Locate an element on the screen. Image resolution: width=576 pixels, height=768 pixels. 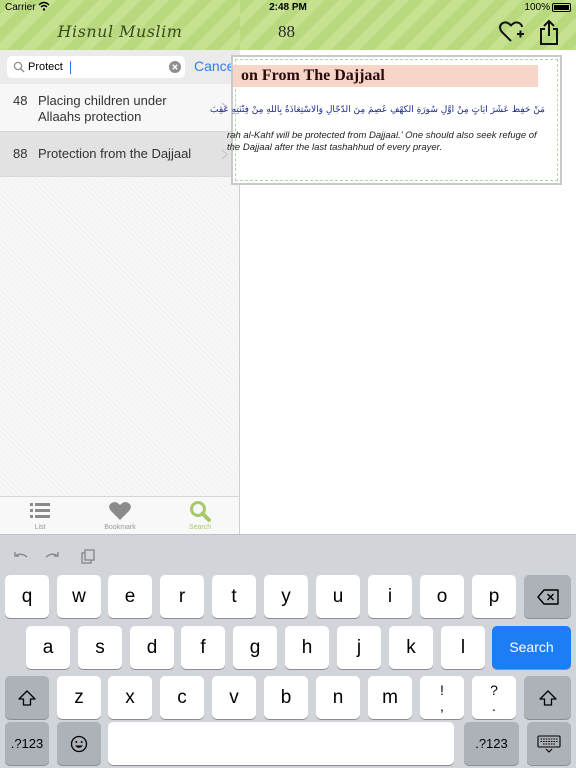
numbers-key-right: .?123 is located at coordinates (491, 743).